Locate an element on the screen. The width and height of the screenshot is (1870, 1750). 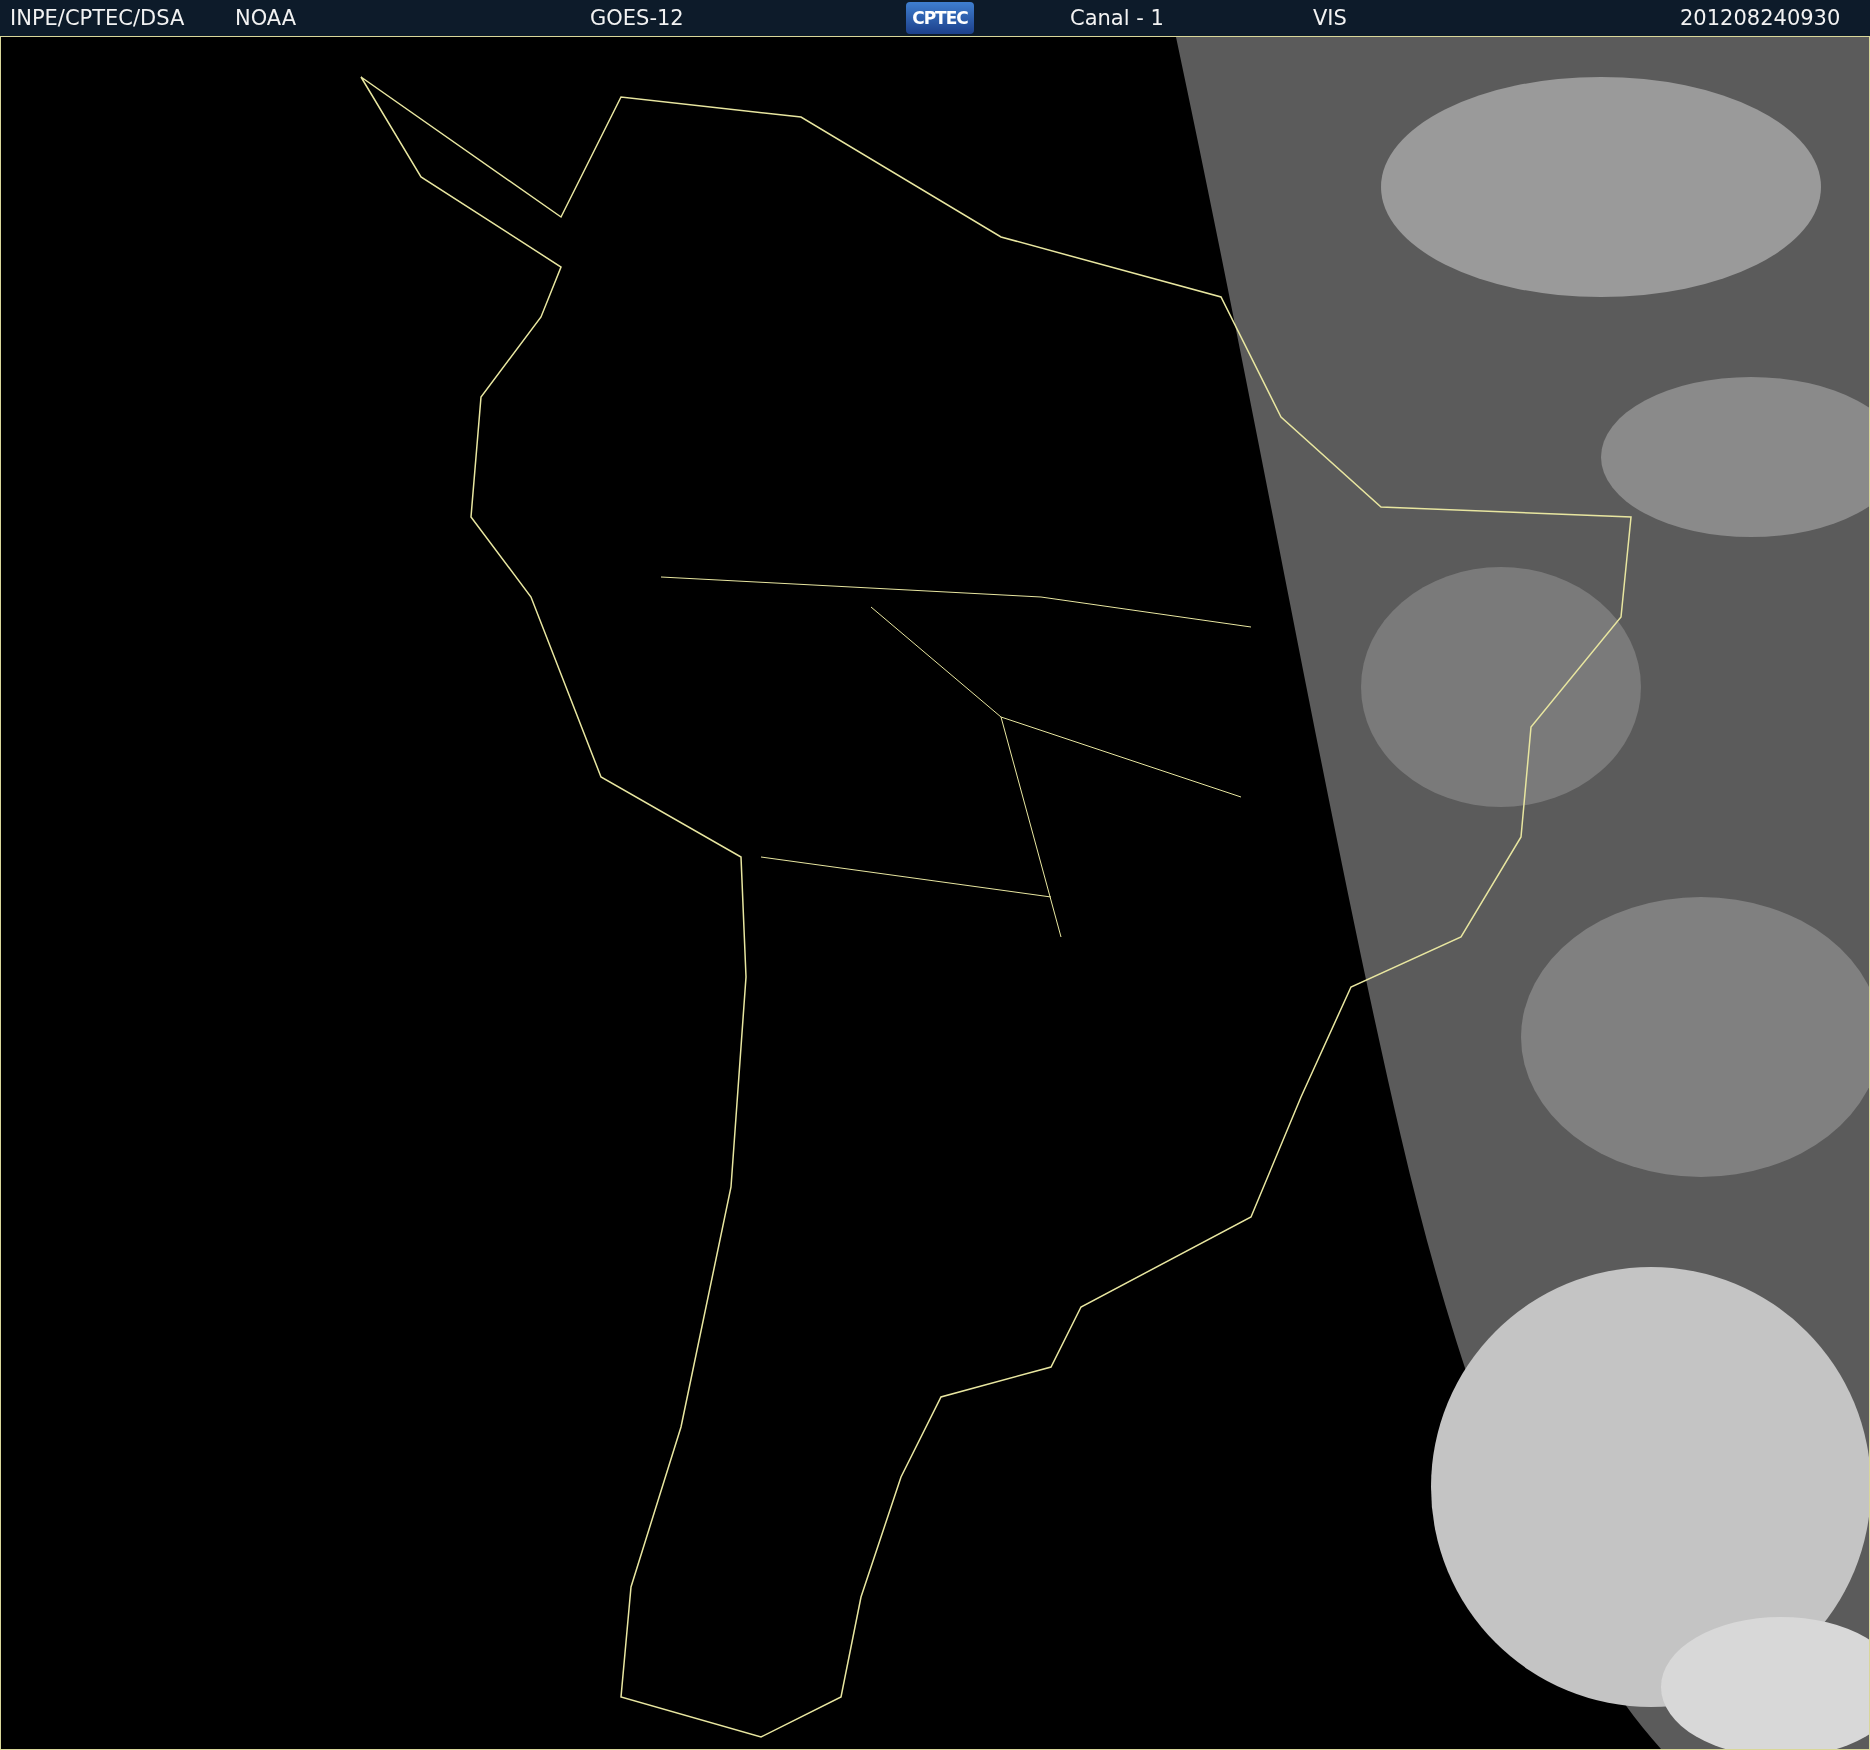
logo: CPTEC is located at coordinates (940, 18).